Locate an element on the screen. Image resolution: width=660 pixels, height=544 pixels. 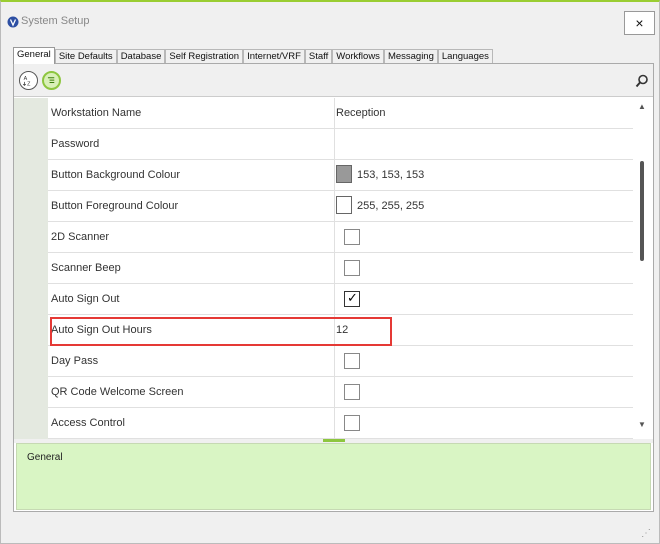
categorized-icon is located at coordinates (51, 80).